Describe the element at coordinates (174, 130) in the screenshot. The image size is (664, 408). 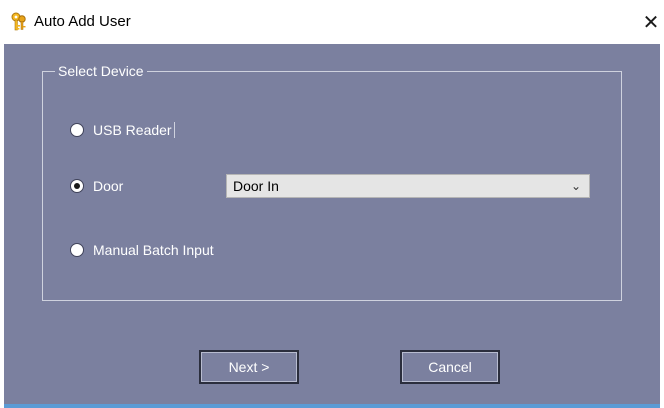
I see `focus-caret` at that location.